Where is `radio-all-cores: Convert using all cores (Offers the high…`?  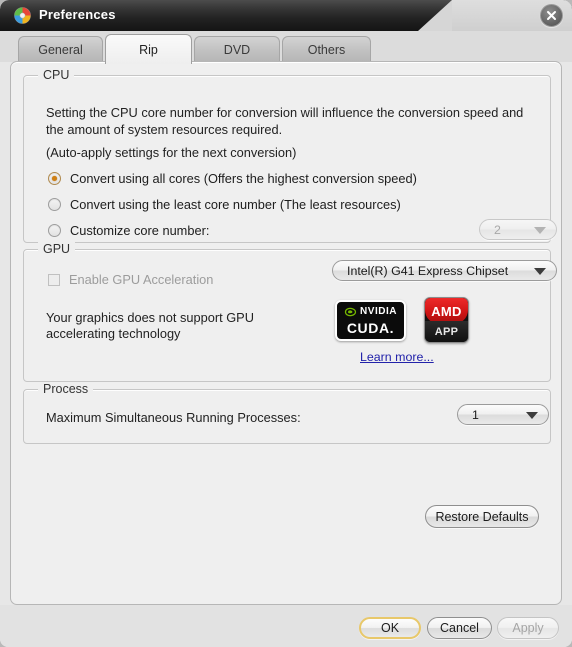 radio-all-cores: Convert using all cores (Offers the high… is located at coordinates (232, 178).